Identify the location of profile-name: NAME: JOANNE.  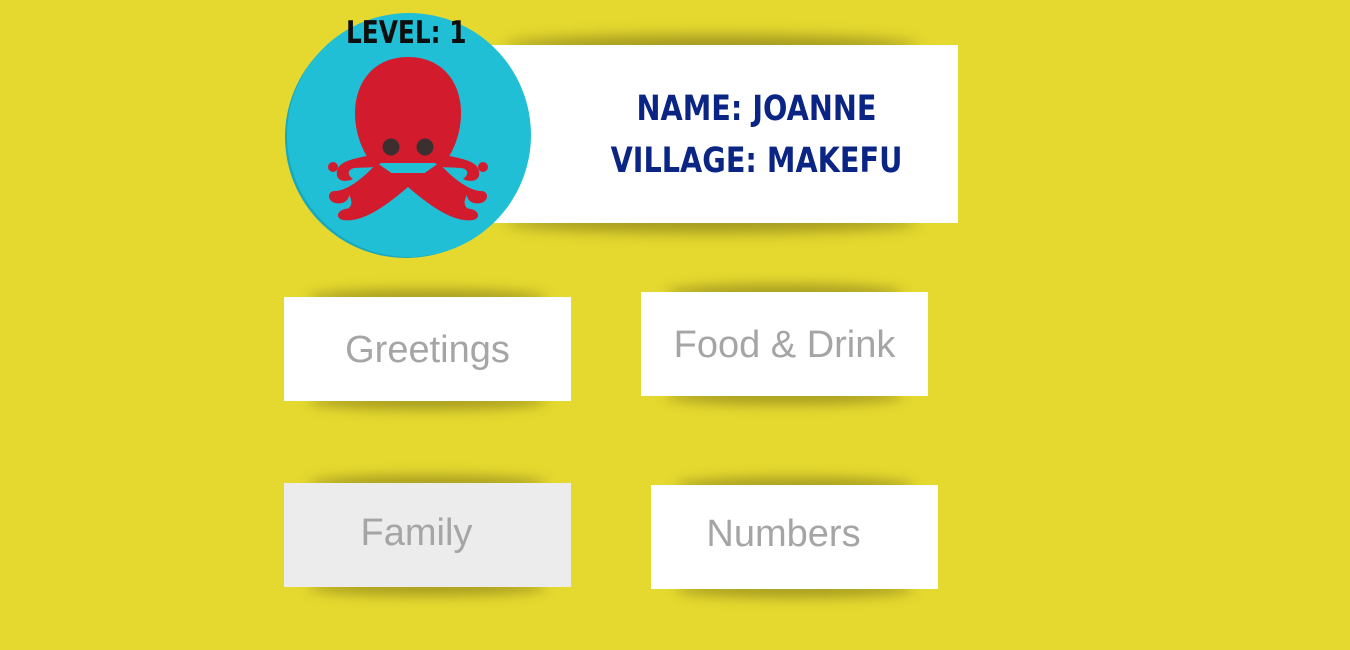
(756, 109).